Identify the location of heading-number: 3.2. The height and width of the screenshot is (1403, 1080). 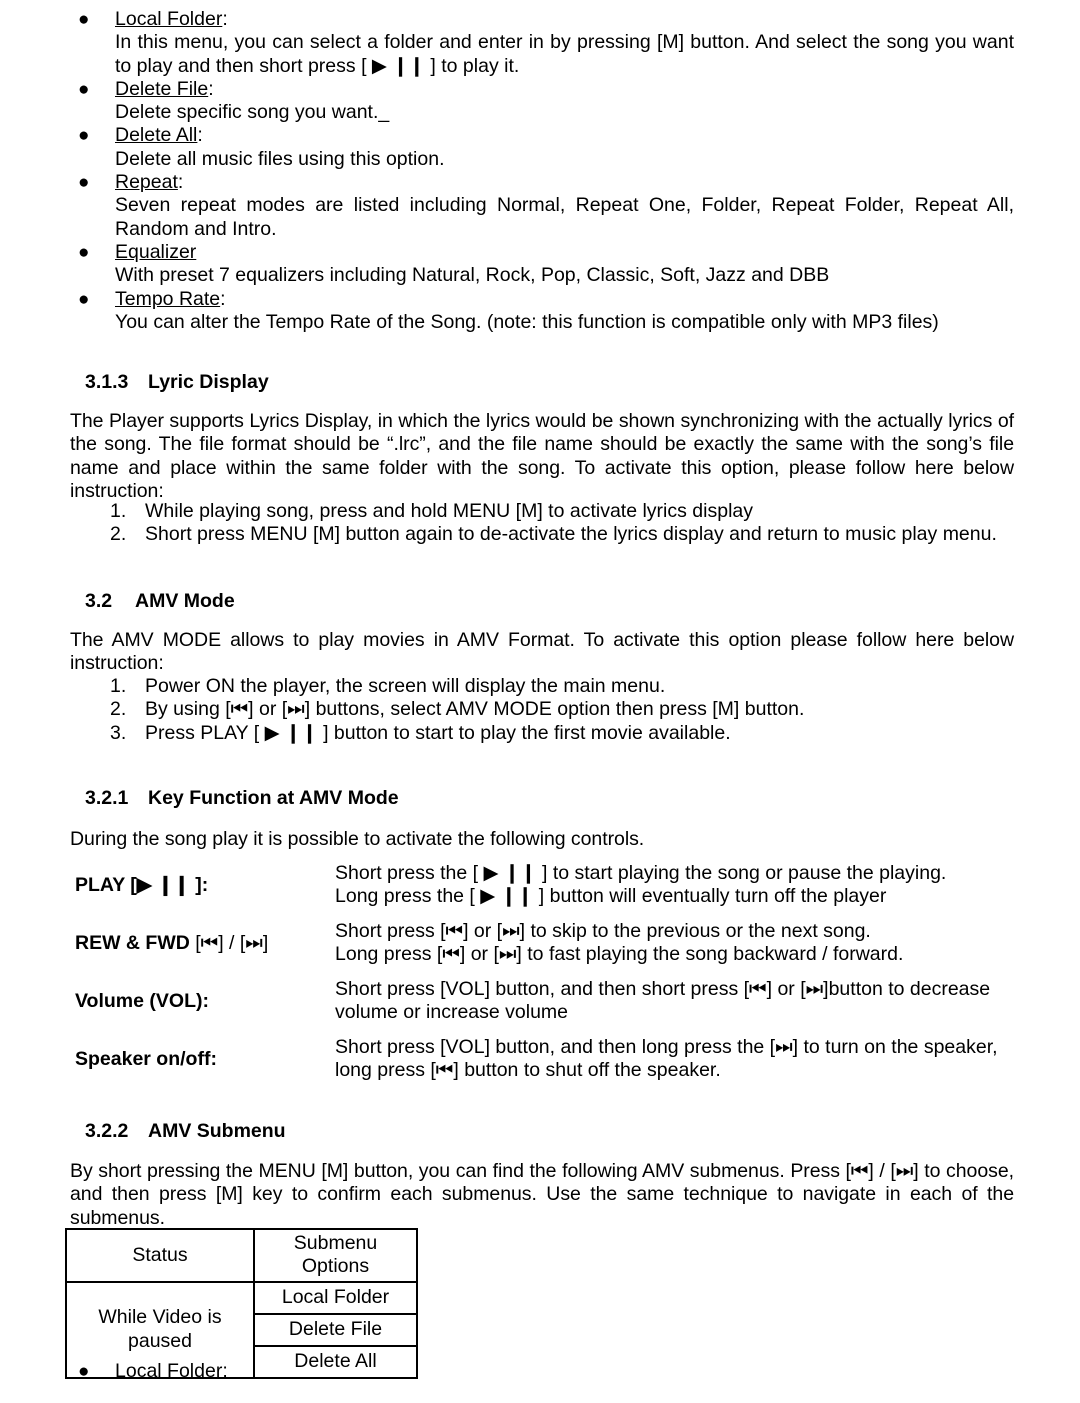
(99, 601).